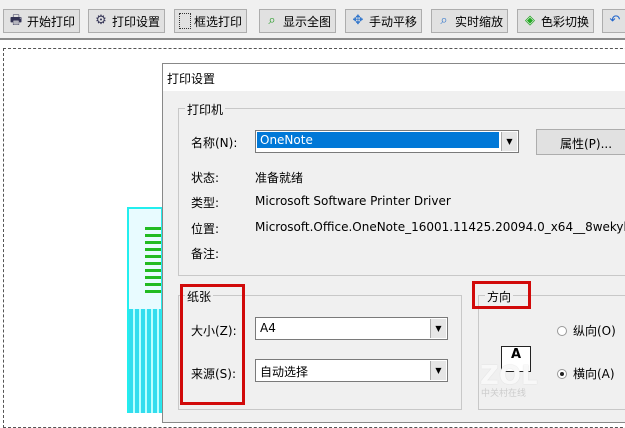  I want to click on drawing-preview, so click(145, 310).